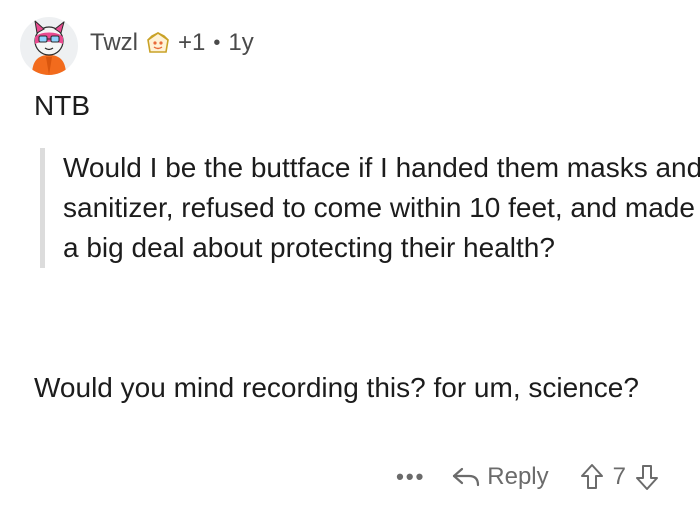 The width and height of the screenshot is (700, 507). I want to click on reply-arrow-icon, so click(466, 477).